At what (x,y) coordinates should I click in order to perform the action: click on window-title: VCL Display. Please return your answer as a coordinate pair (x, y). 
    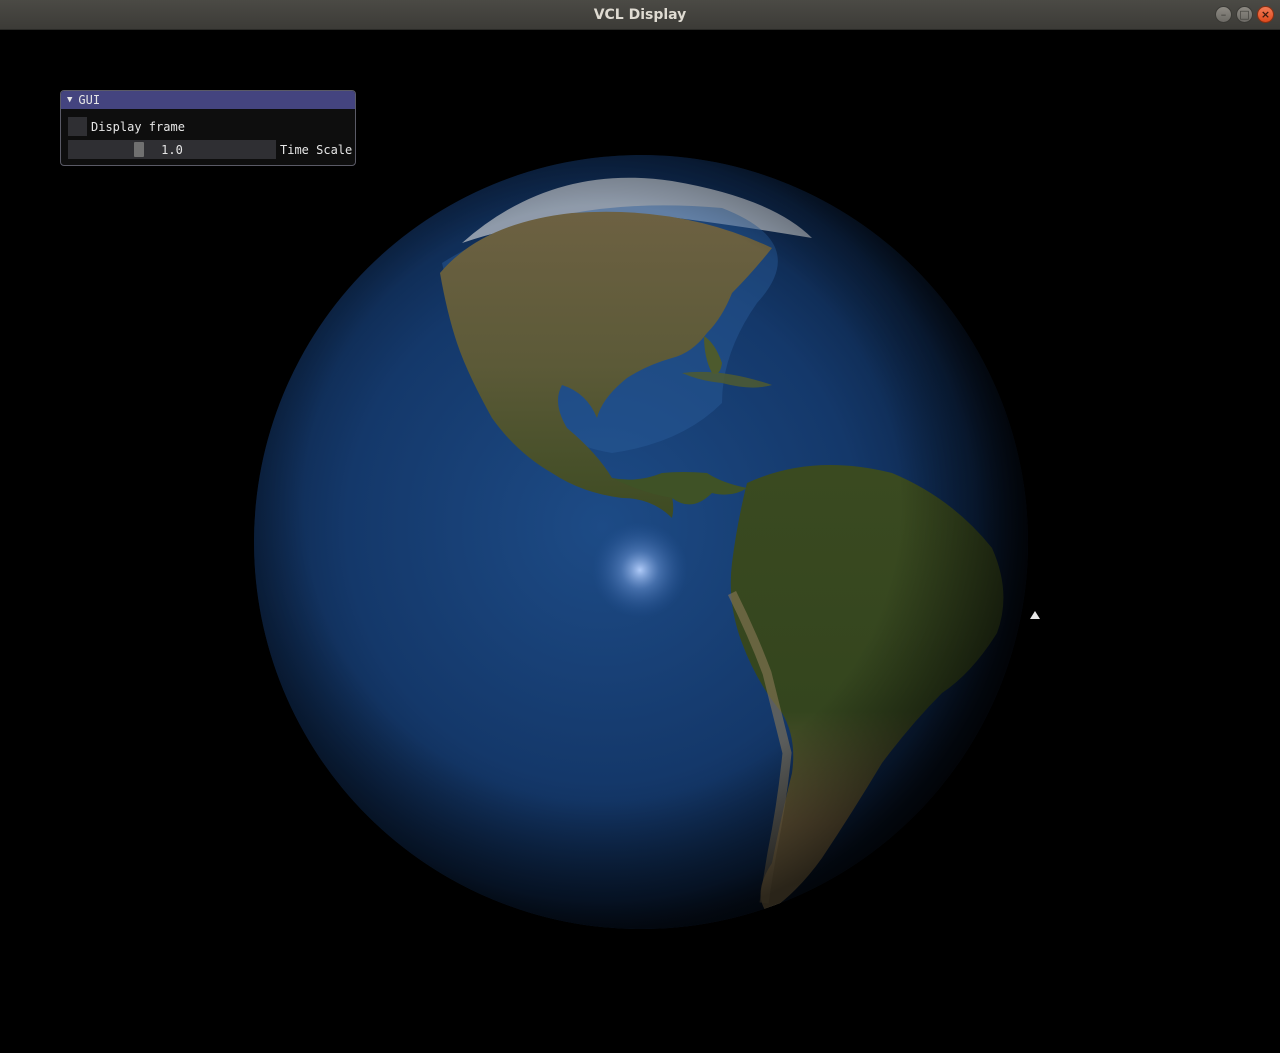
    Looking at the image, I should click on (640, 15).